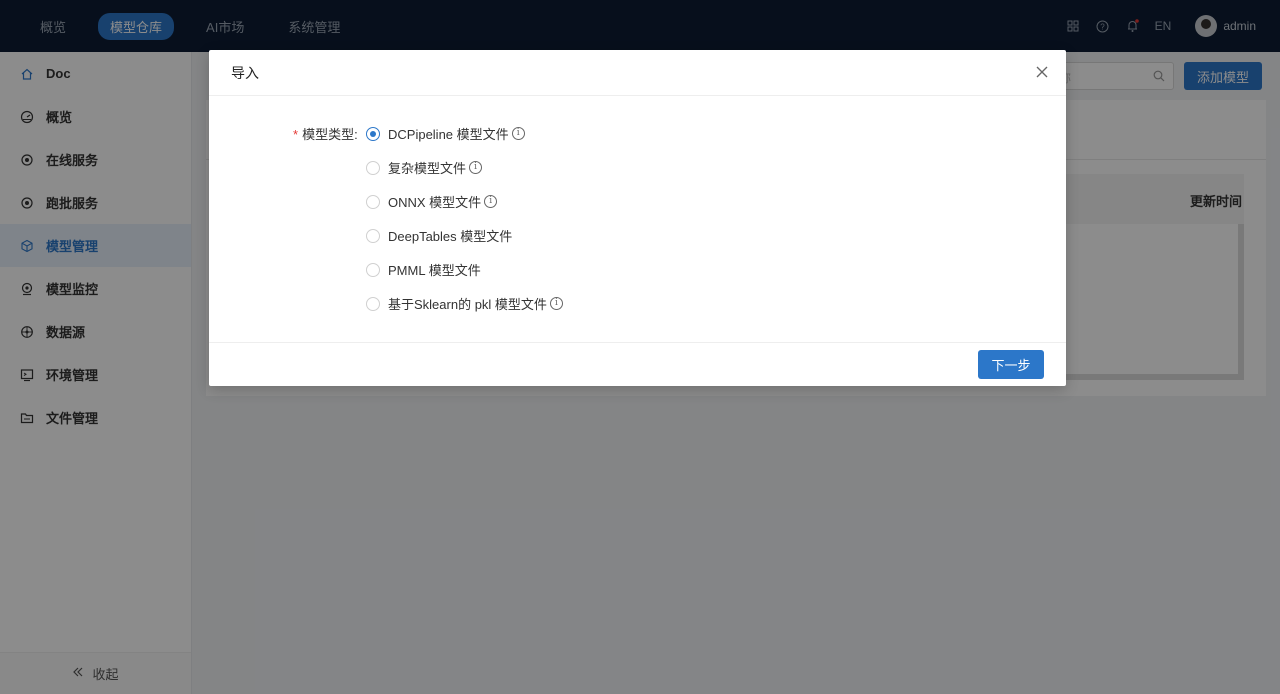  I want to click on radio-option-deeptables: DeepTables 模型文件, so click(439, 235).